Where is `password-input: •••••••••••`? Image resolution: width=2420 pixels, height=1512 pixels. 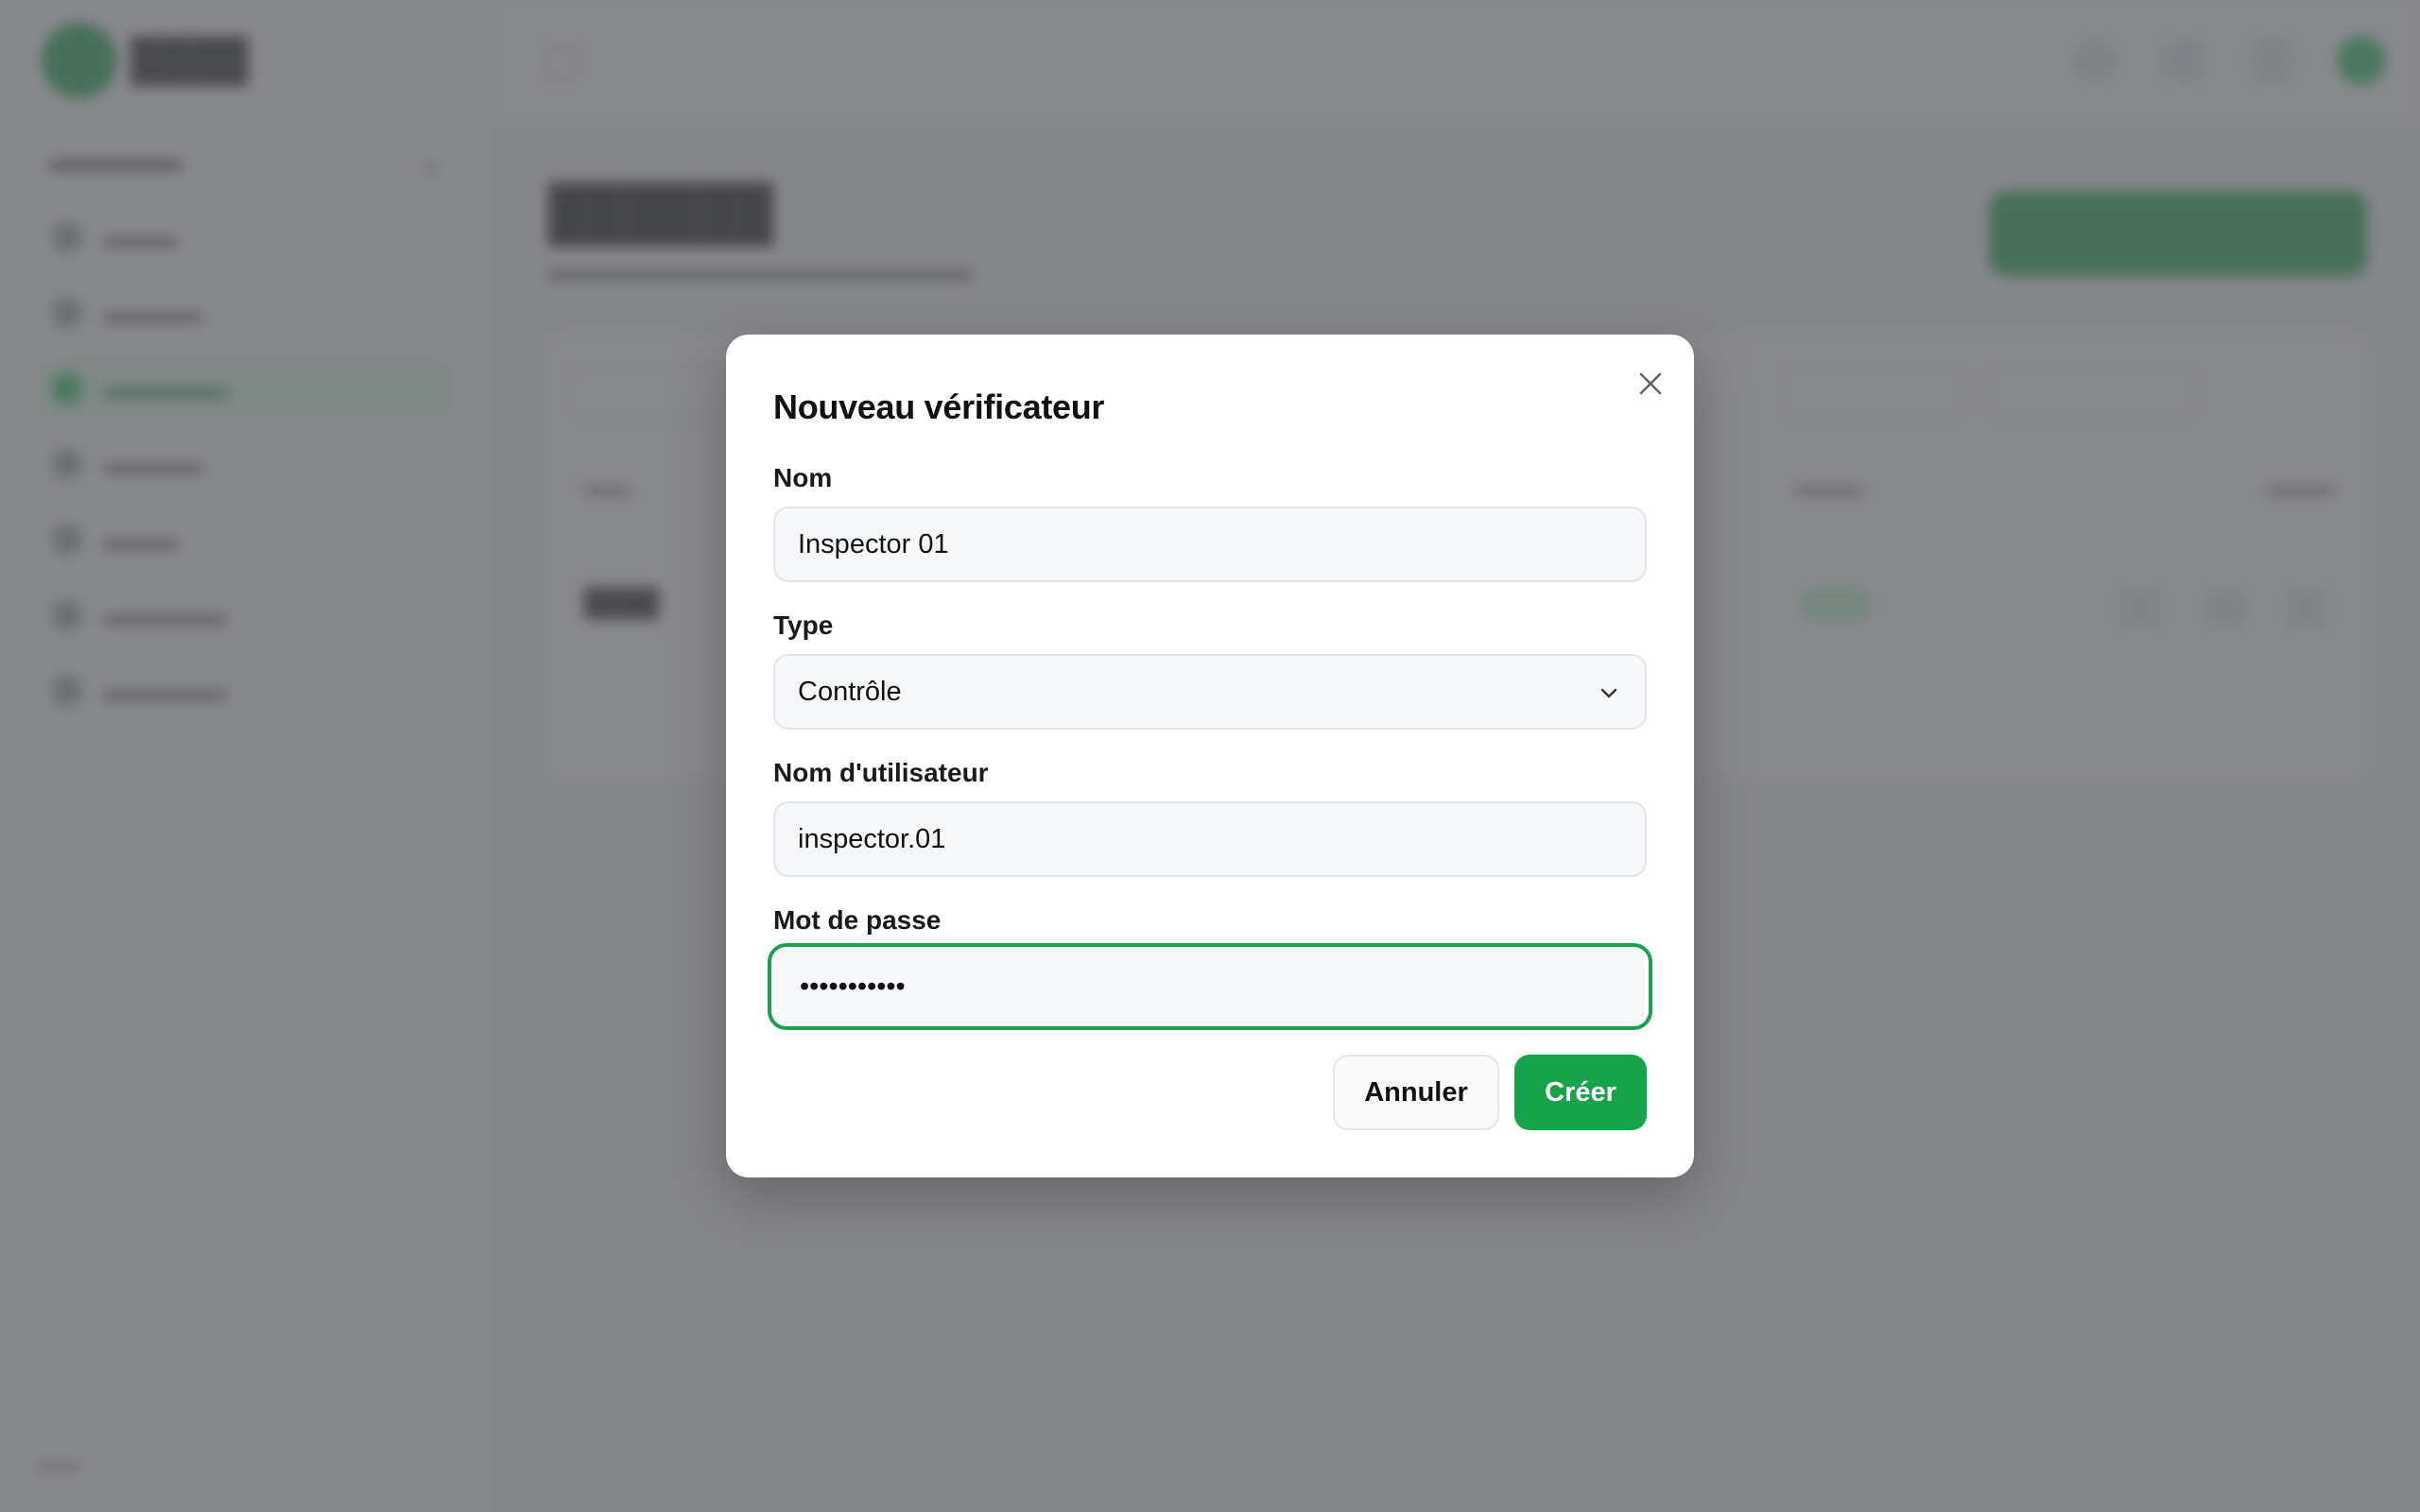
password-input: ••••••••••• is located at coordinates (853, 987).